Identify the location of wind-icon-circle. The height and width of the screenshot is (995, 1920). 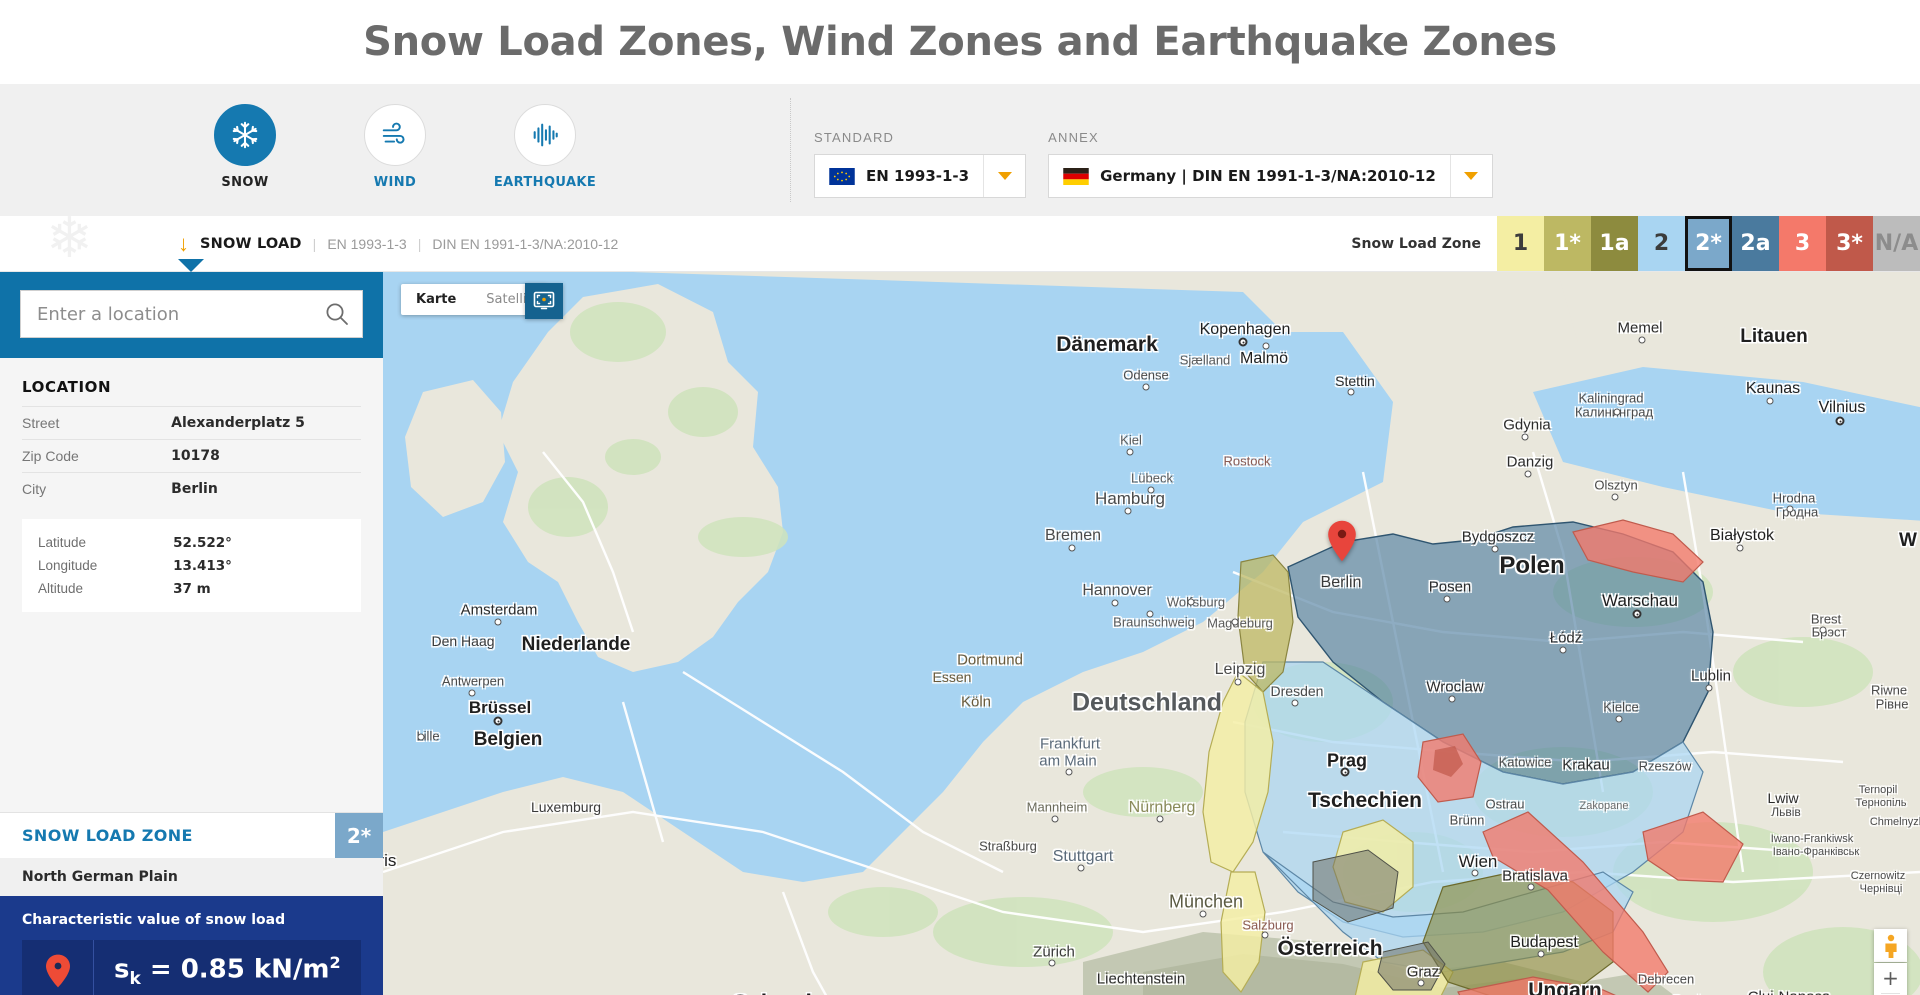
(395, 135).